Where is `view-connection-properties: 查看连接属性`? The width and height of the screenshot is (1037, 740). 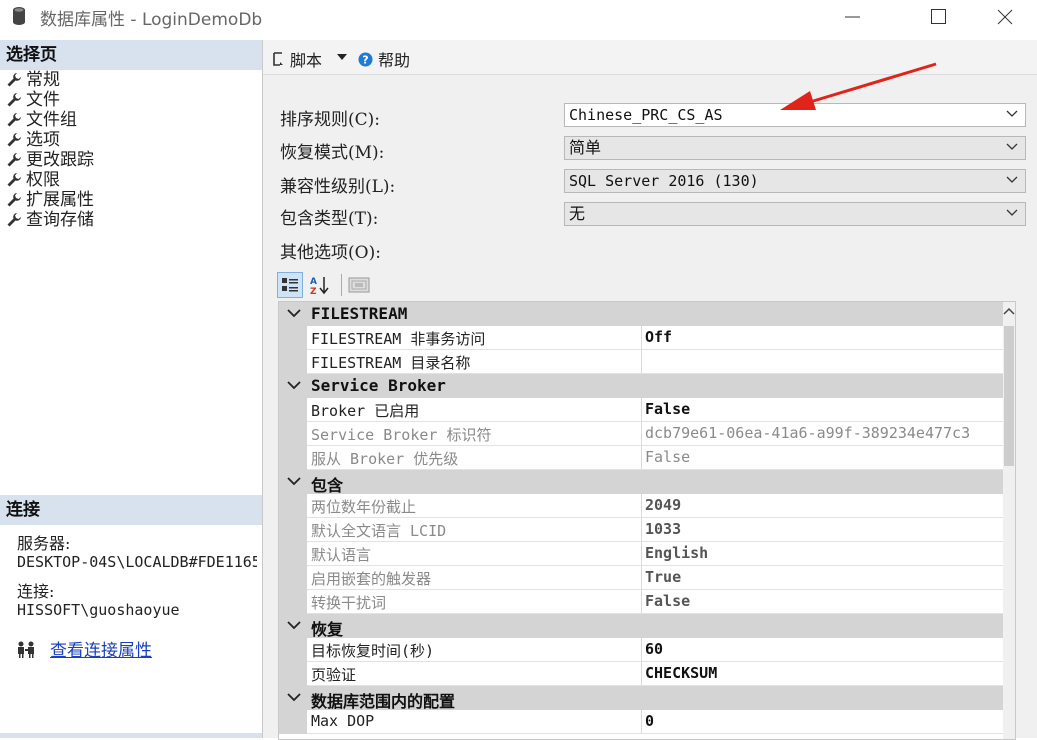 view-connection-properties: 查看连接属性 is located at coordinates (84, 648).